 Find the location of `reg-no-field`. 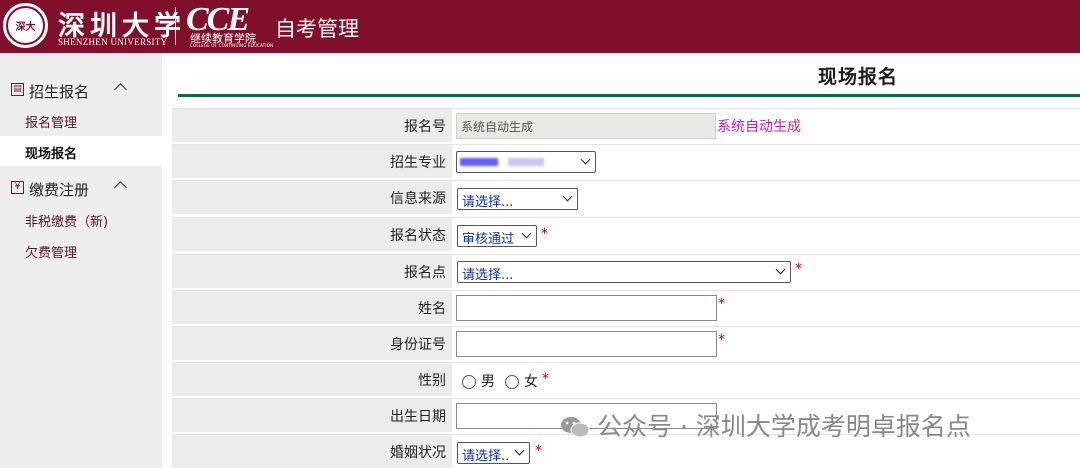

reg-no-field is located at coordinates (586, 126).